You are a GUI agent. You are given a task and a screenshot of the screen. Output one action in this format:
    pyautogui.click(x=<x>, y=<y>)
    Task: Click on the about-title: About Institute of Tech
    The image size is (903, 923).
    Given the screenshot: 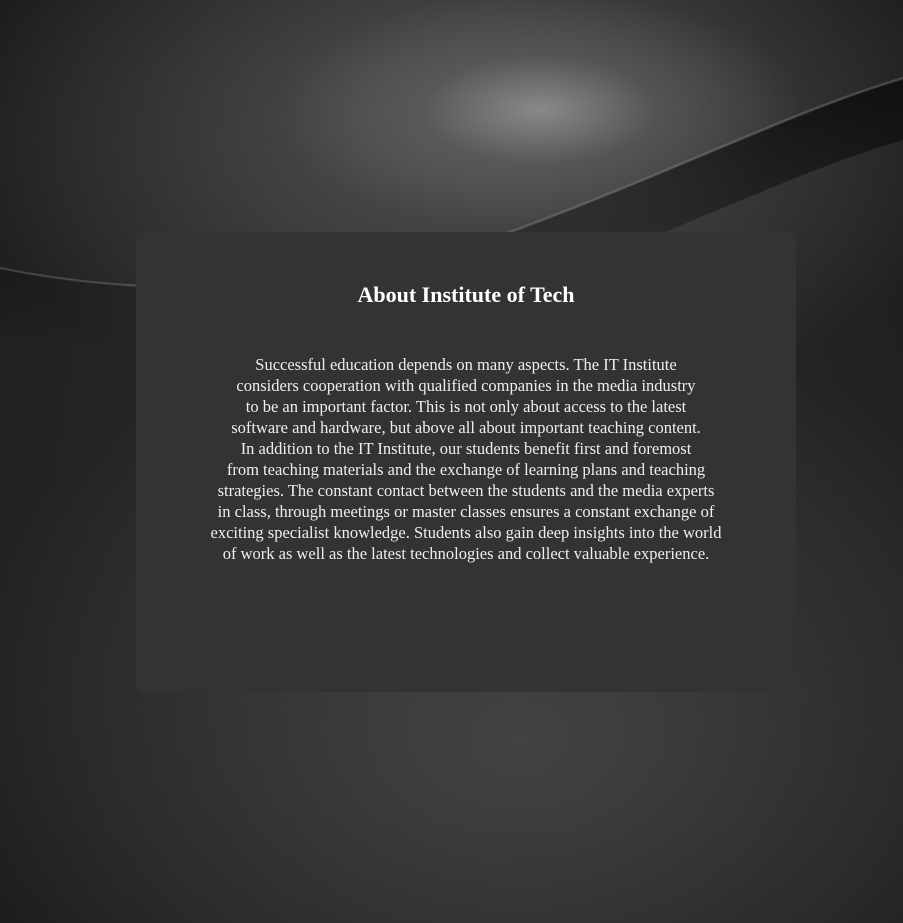 What is the action you would take?
    pyautogui.click(x=466, y=294)
    